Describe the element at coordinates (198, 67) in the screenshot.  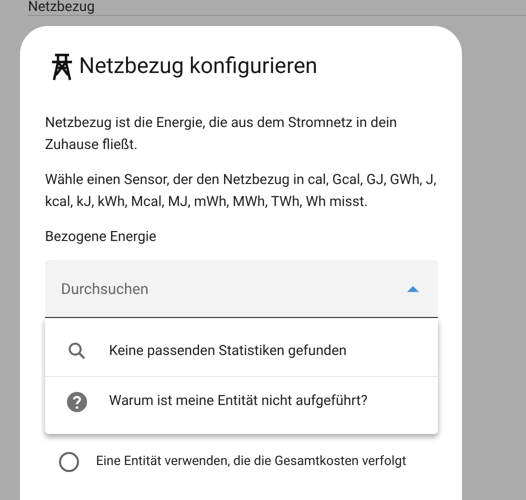
I see `dialog-title: Netzbezug konfigurieren` at that location.